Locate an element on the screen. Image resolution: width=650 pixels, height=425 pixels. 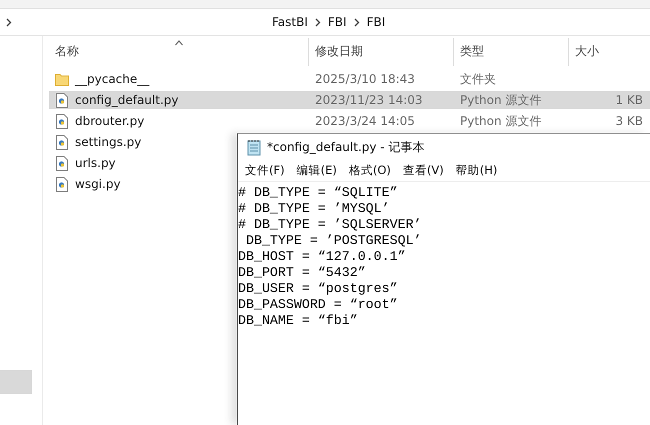
column-header: 类型 is located at coordinates (511, 52).